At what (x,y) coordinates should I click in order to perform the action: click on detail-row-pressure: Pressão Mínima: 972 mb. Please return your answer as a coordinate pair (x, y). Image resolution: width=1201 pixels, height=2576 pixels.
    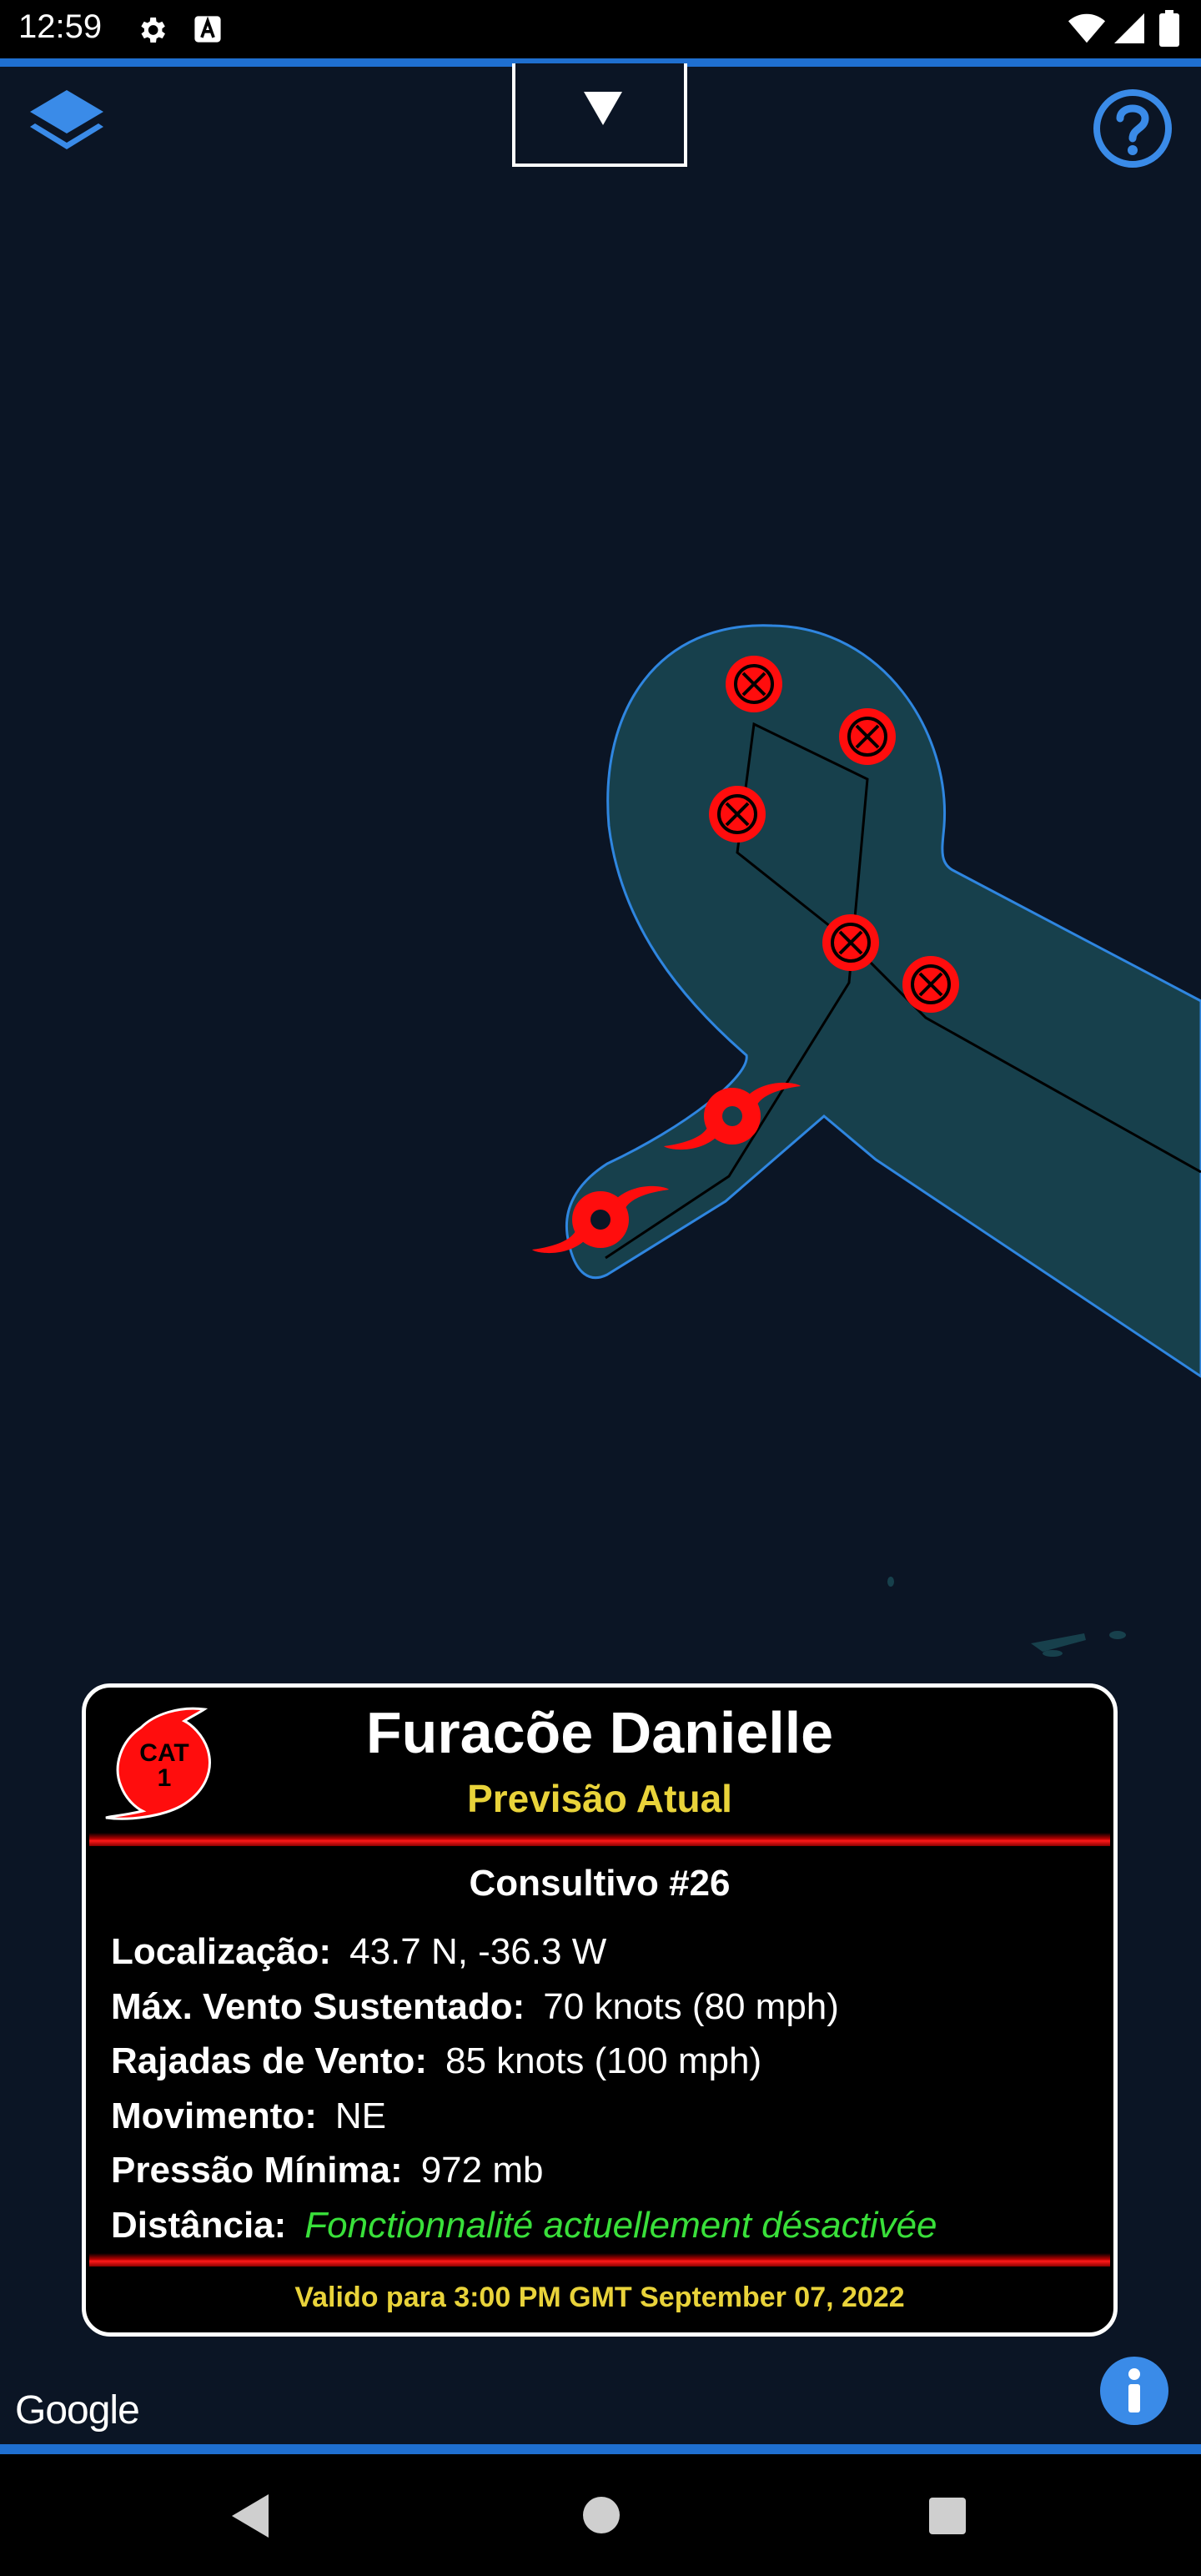
    Looking at the image, I should click on (524, 2170).